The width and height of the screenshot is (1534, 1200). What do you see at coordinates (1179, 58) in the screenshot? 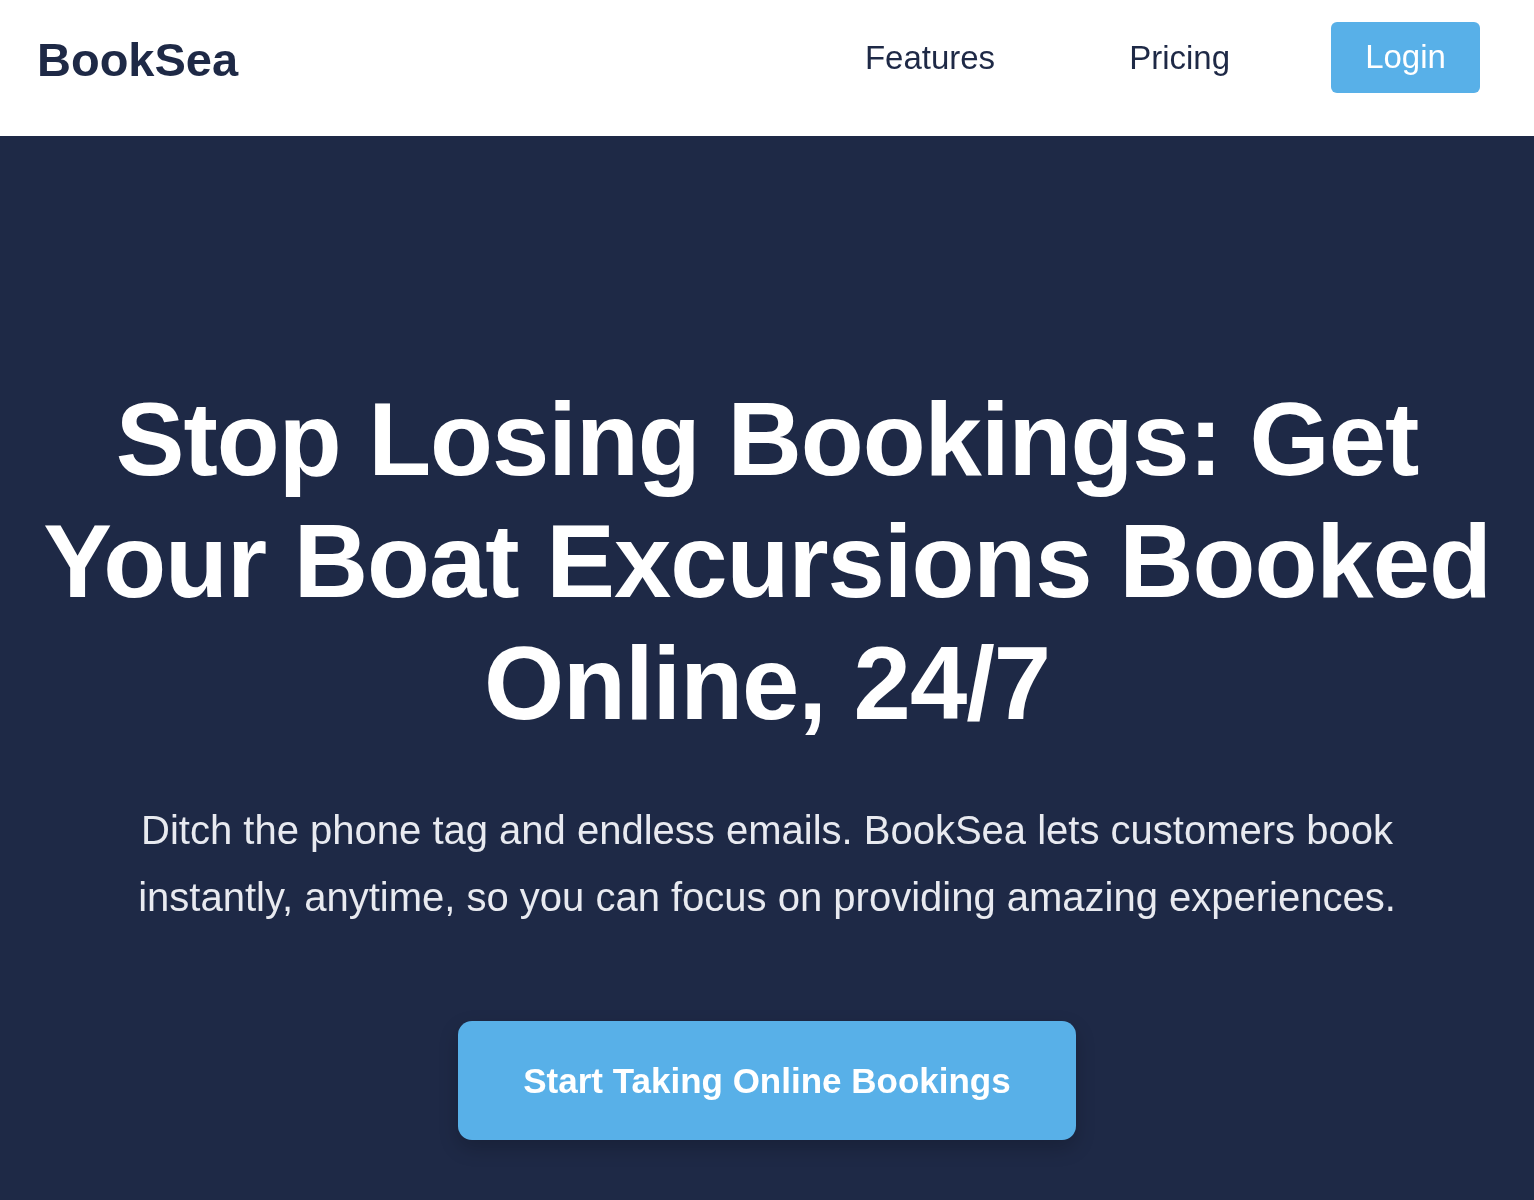
I see `nav-link: Pricing` at bounding box center [1179, 58].